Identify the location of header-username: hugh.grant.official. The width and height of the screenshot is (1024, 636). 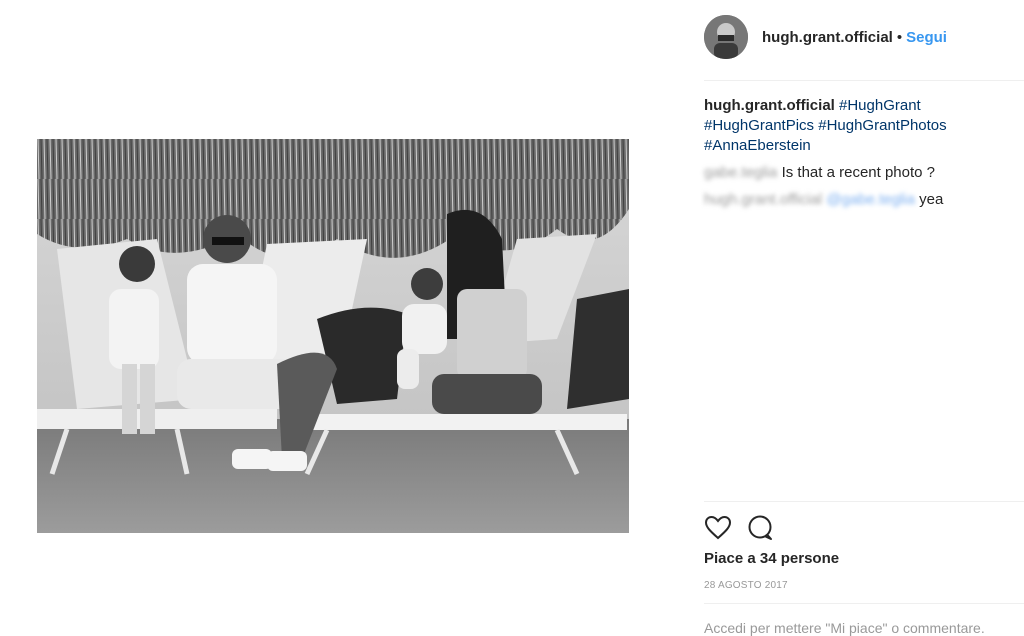
(827, 37).